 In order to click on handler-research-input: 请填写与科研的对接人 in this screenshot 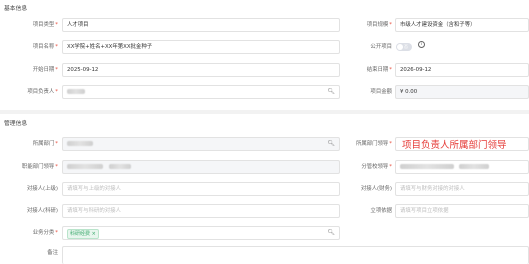, I will do `click(201, 211)`.